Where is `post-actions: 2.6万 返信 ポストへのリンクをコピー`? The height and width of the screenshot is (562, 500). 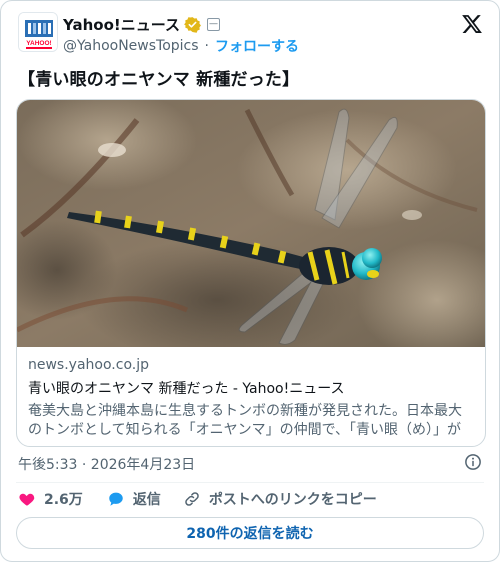
post-actions: 2.6万 返信 ポストへのリンクをコピー is located at coordinates (197, 499).